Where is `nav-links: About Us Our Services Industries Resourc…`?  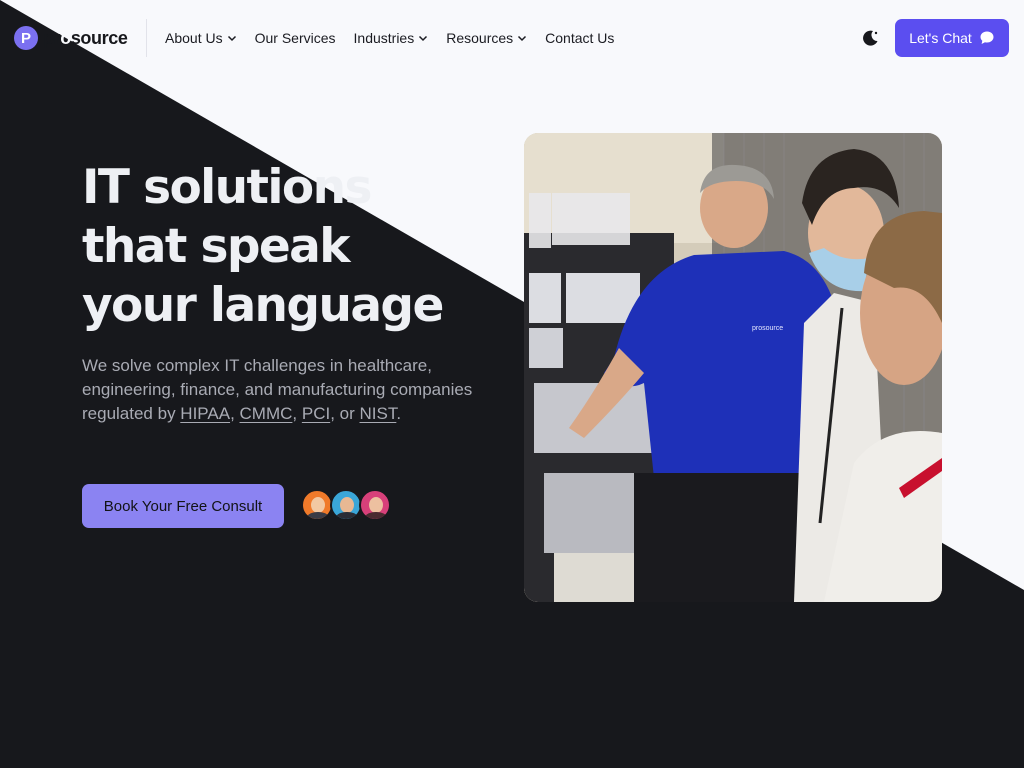 nav-links: About Us Our Services Industries Resourc… is located at coordinates (389, 38).